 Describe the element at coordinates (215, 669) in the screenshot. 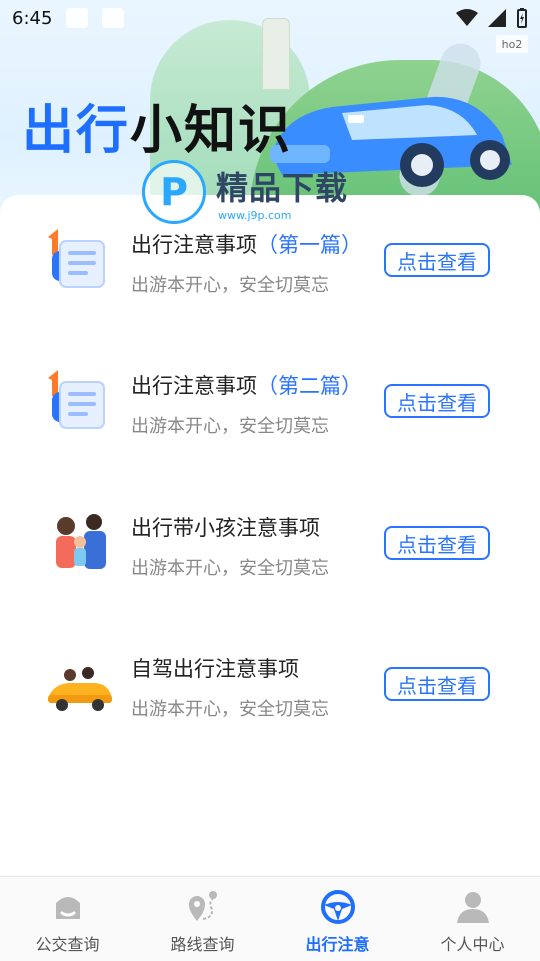

I see `item-title: 自驾出行注意事项` at that location.